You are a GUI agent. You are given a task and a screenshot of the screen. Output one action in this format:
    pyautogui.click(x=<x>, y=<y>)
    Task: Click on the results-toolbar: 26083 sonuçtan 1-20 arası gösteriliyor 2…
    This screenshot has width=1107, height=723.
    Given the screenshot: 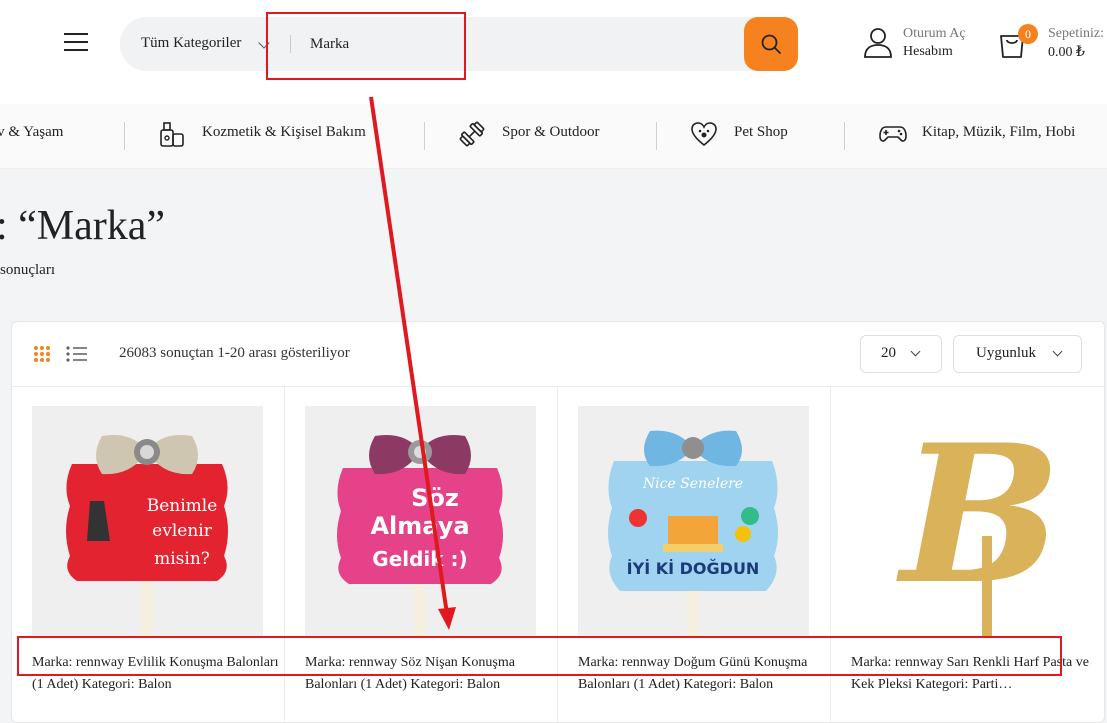 What is the action you would take?
    pyautogui.click(x=558, y=354)
    